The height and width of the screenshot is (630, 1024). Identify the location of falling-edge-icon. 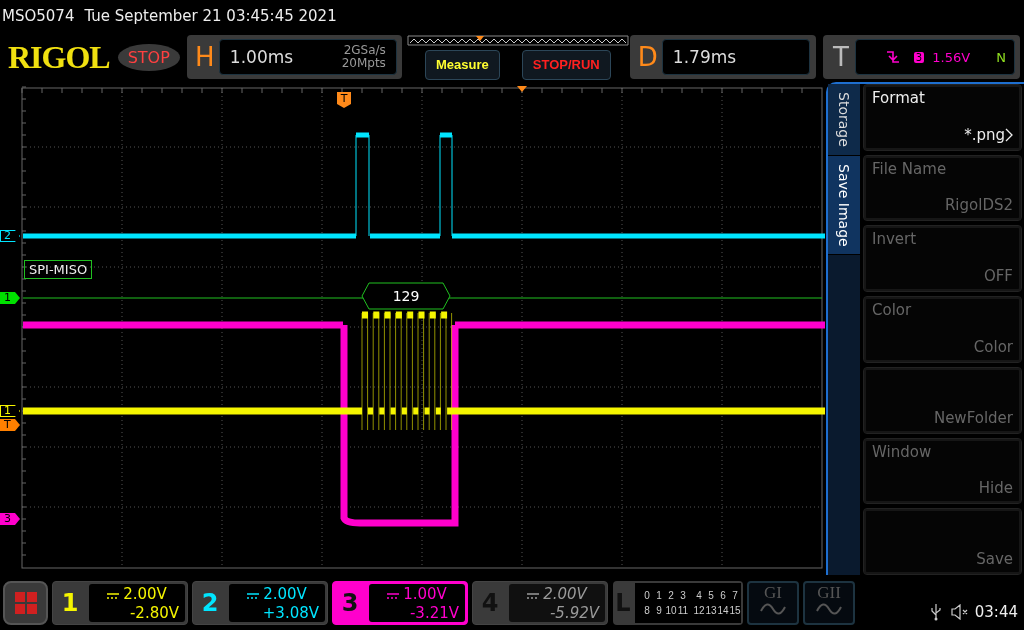
(892, 57).